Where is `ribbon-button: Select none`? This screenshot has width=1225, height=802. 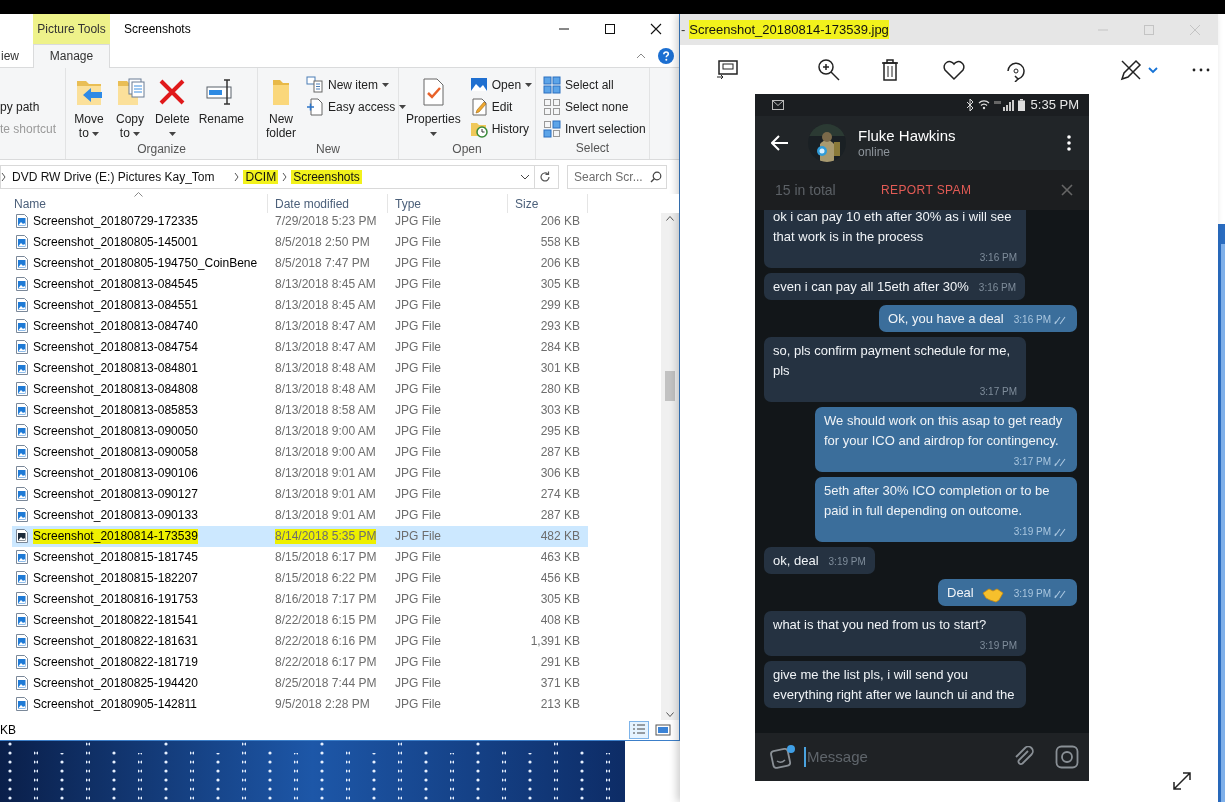 ribbon-button: Select none is located at coordinates (594, 107).